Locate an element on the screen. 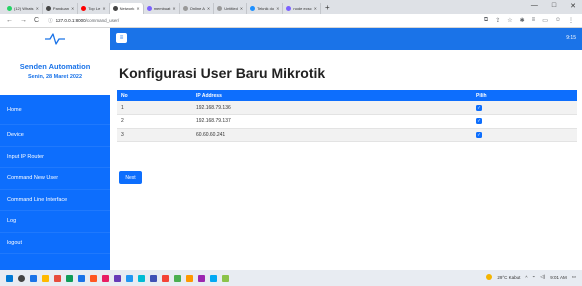 This screenshot has width=582, height=286. reading-list-icon: ≡ is located at coordinates (534, 20).